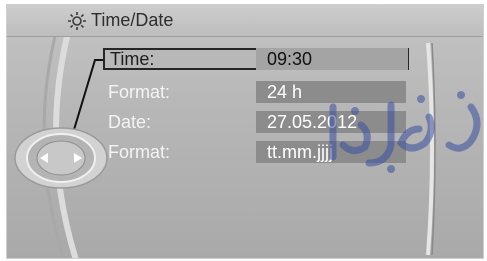 This screenshot has width=487, height=261. Describe the element at coordinates (332, 59) in the screenshot. I see `time-value: 09:30` at that location.